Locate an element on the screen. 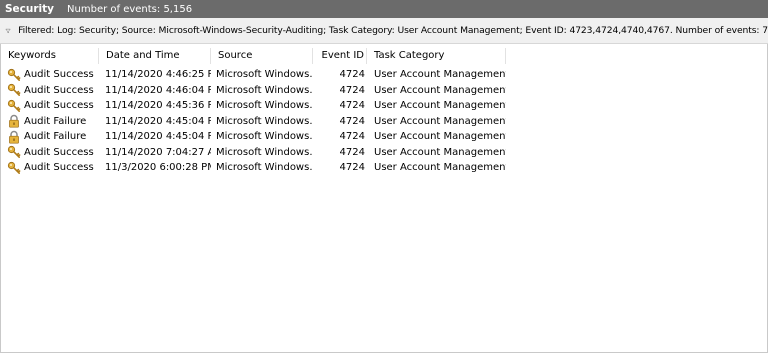  funnel-icon is located at coordinates (8, 30).